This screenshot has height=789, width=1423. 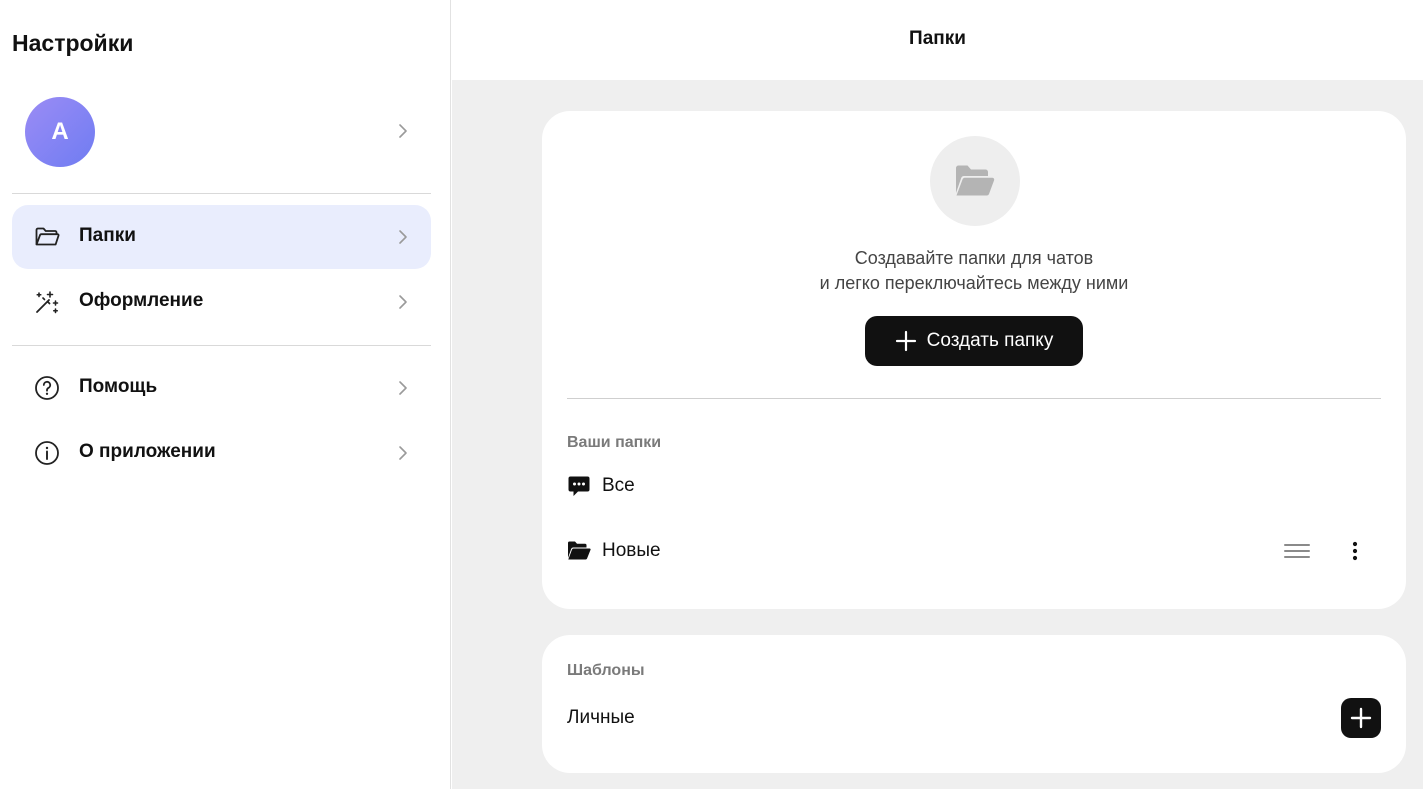 I want to click on chat-bubble-icon, so click(x=579, y=486).